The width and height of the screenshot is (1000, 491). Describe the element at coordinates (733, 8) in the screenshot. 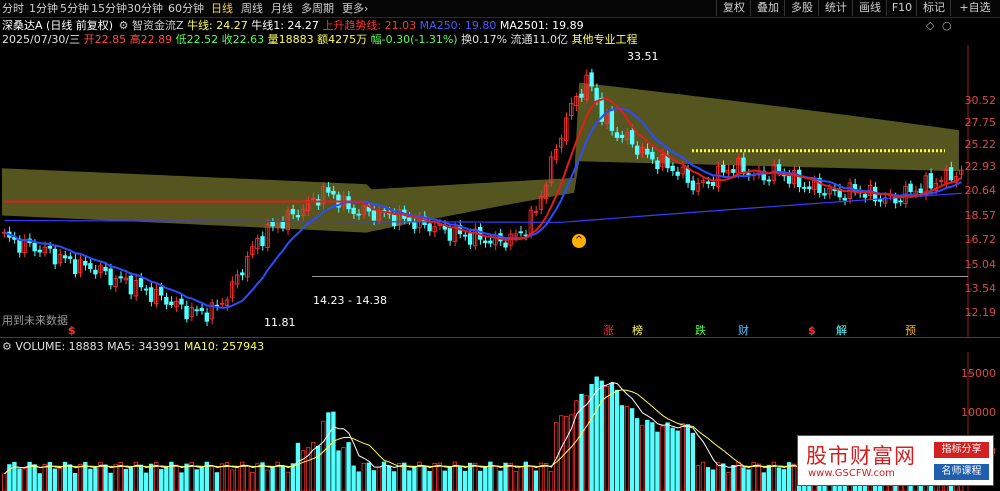

I see `fuquan-button: 复权` at that location.